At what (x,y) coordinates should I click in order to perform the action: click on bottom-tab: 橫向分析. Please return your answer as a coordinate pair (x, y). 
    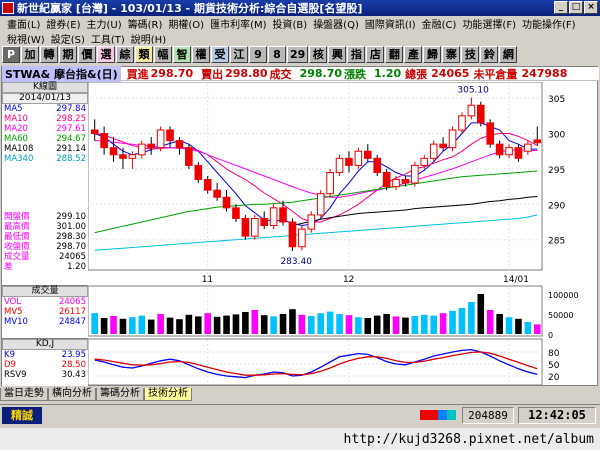
    Looking at the image, I should click on (72, 394).